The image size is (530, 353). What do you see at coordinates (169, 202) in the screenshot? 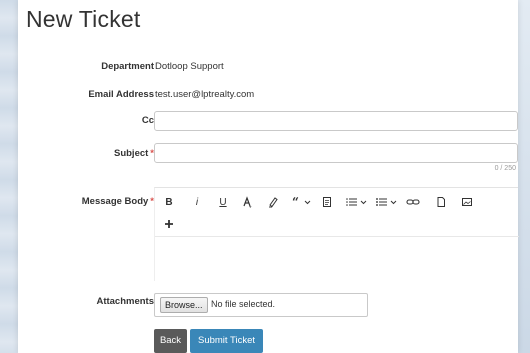
I see `bold-icon: B` at bounding box center [169, 202].